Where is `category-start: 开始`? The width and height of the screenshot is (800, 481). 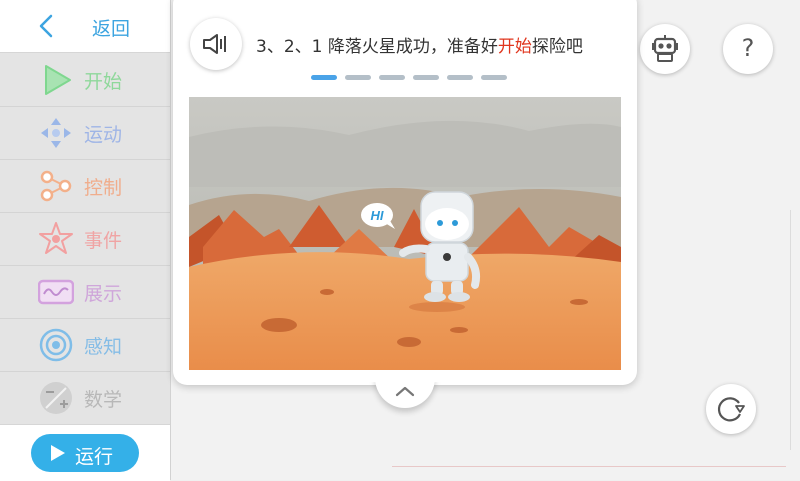 category-start: 开始 is located at coordinates (85, 80).